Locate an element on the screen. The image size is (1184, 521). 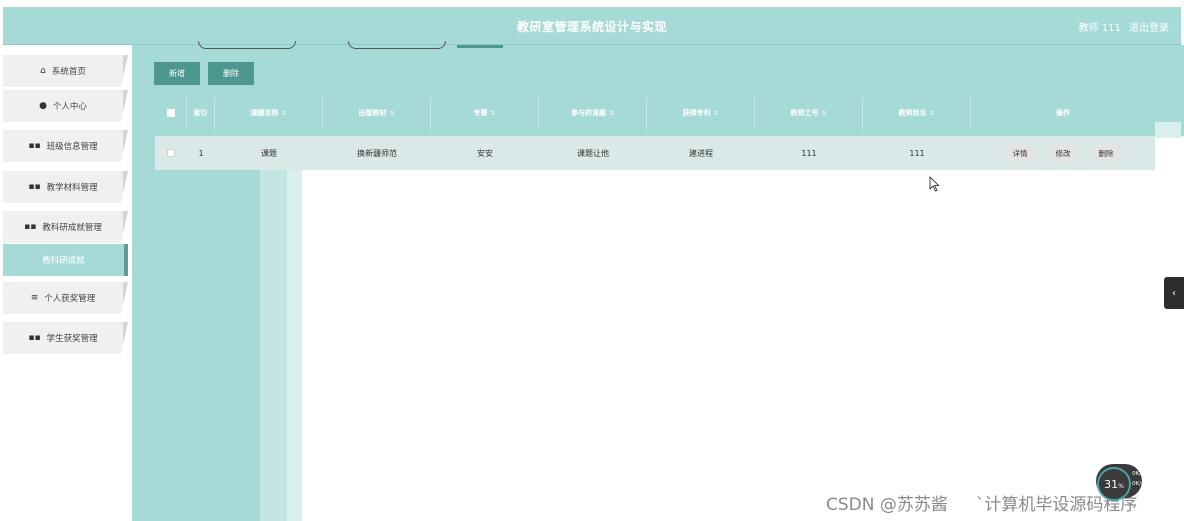
table-cell-textbook: 换新疆师范 is located at coordinates (377, 153).